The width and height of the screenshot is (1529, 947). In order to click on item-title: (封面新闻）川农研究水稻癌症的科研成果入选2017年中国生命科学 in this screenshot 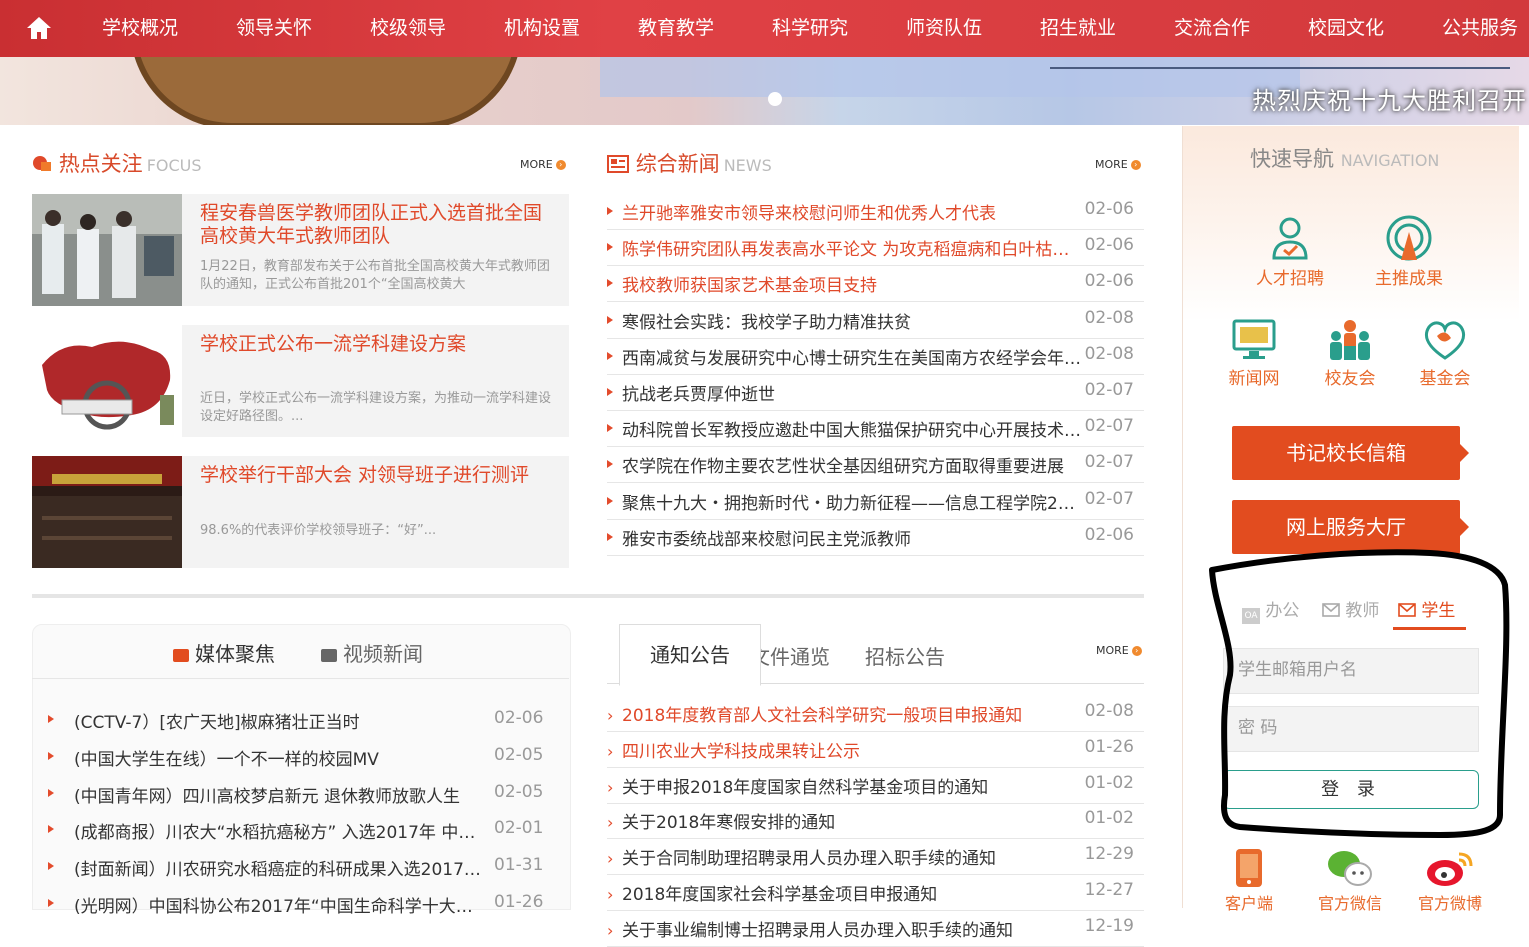, I will do `click(279, 867)`.